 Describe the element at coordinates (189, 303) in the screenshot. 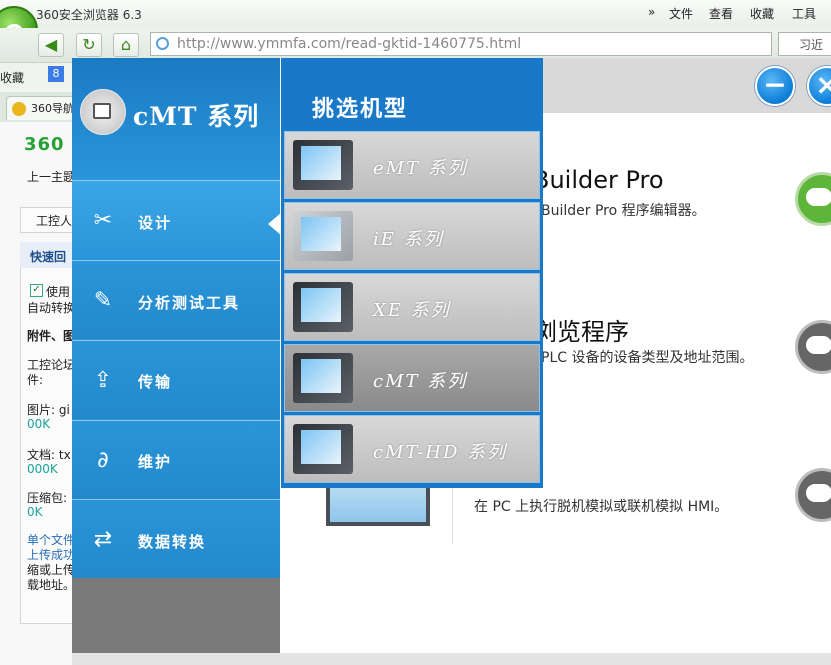

I see `sidebar-label-analysis: 分析测试工具` at that location.